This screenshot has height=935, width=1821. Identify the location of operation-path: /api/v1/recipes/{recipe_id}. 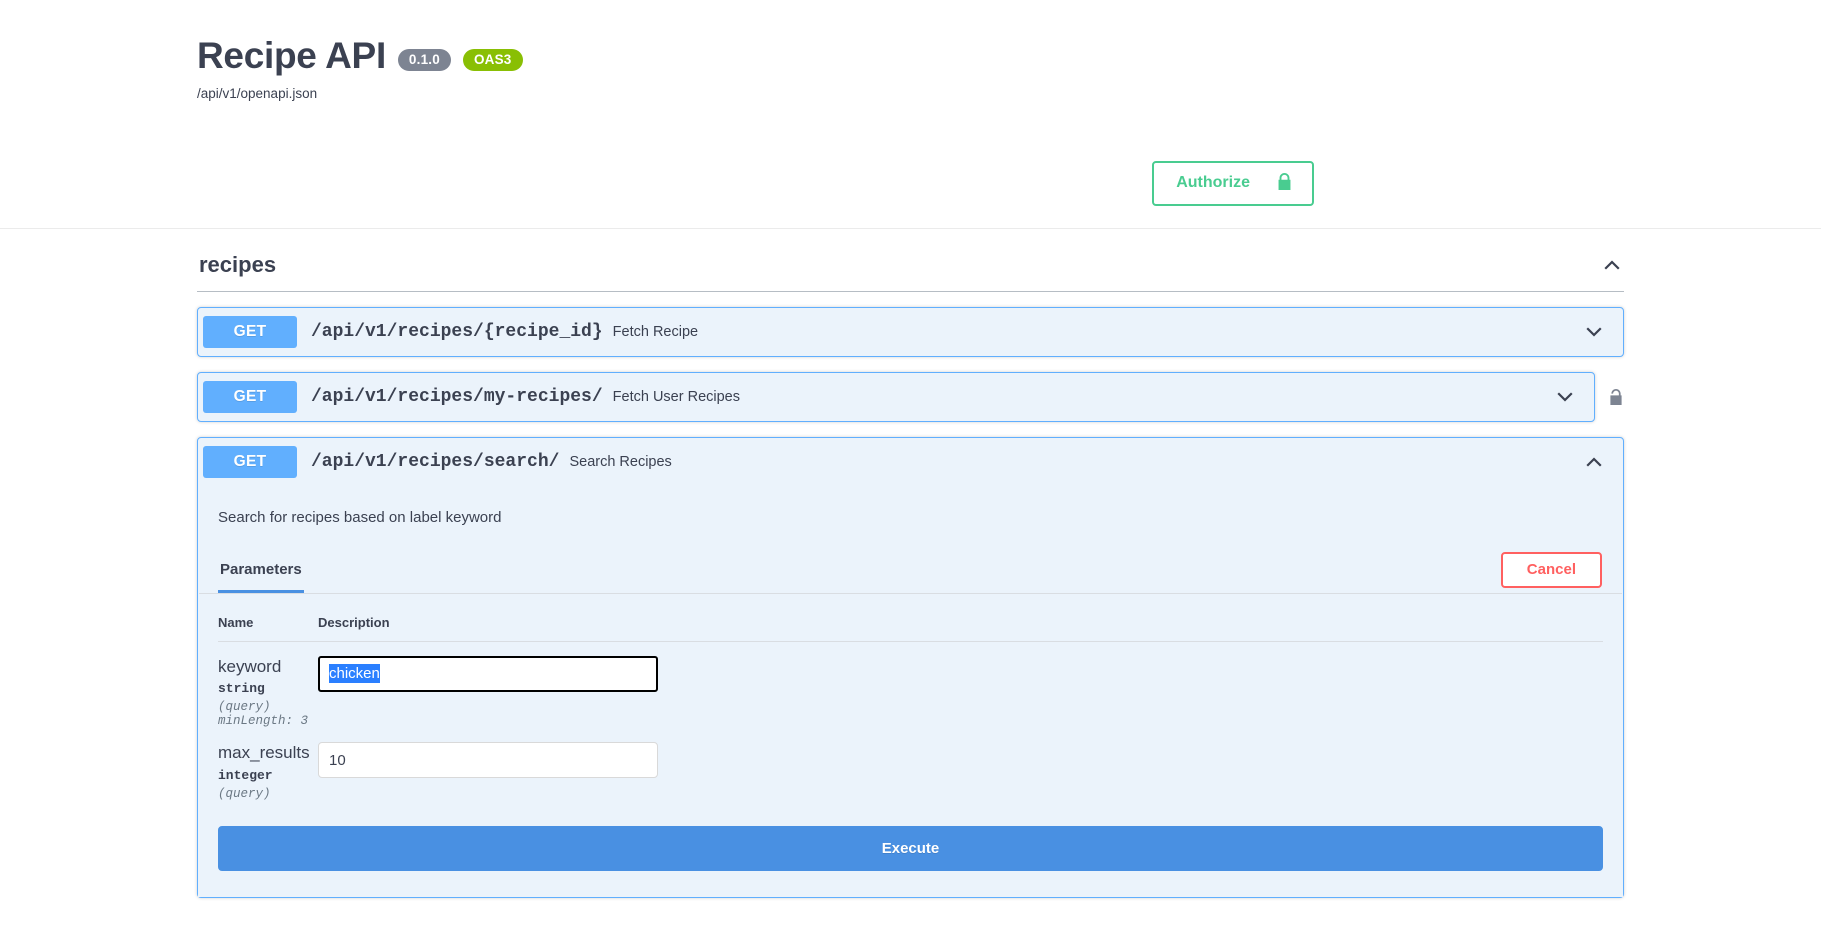
(457, 331).